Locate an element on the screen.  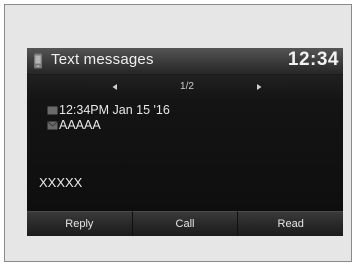
header-bar: Text messages 12:34 is located at coordinates (185, 61).